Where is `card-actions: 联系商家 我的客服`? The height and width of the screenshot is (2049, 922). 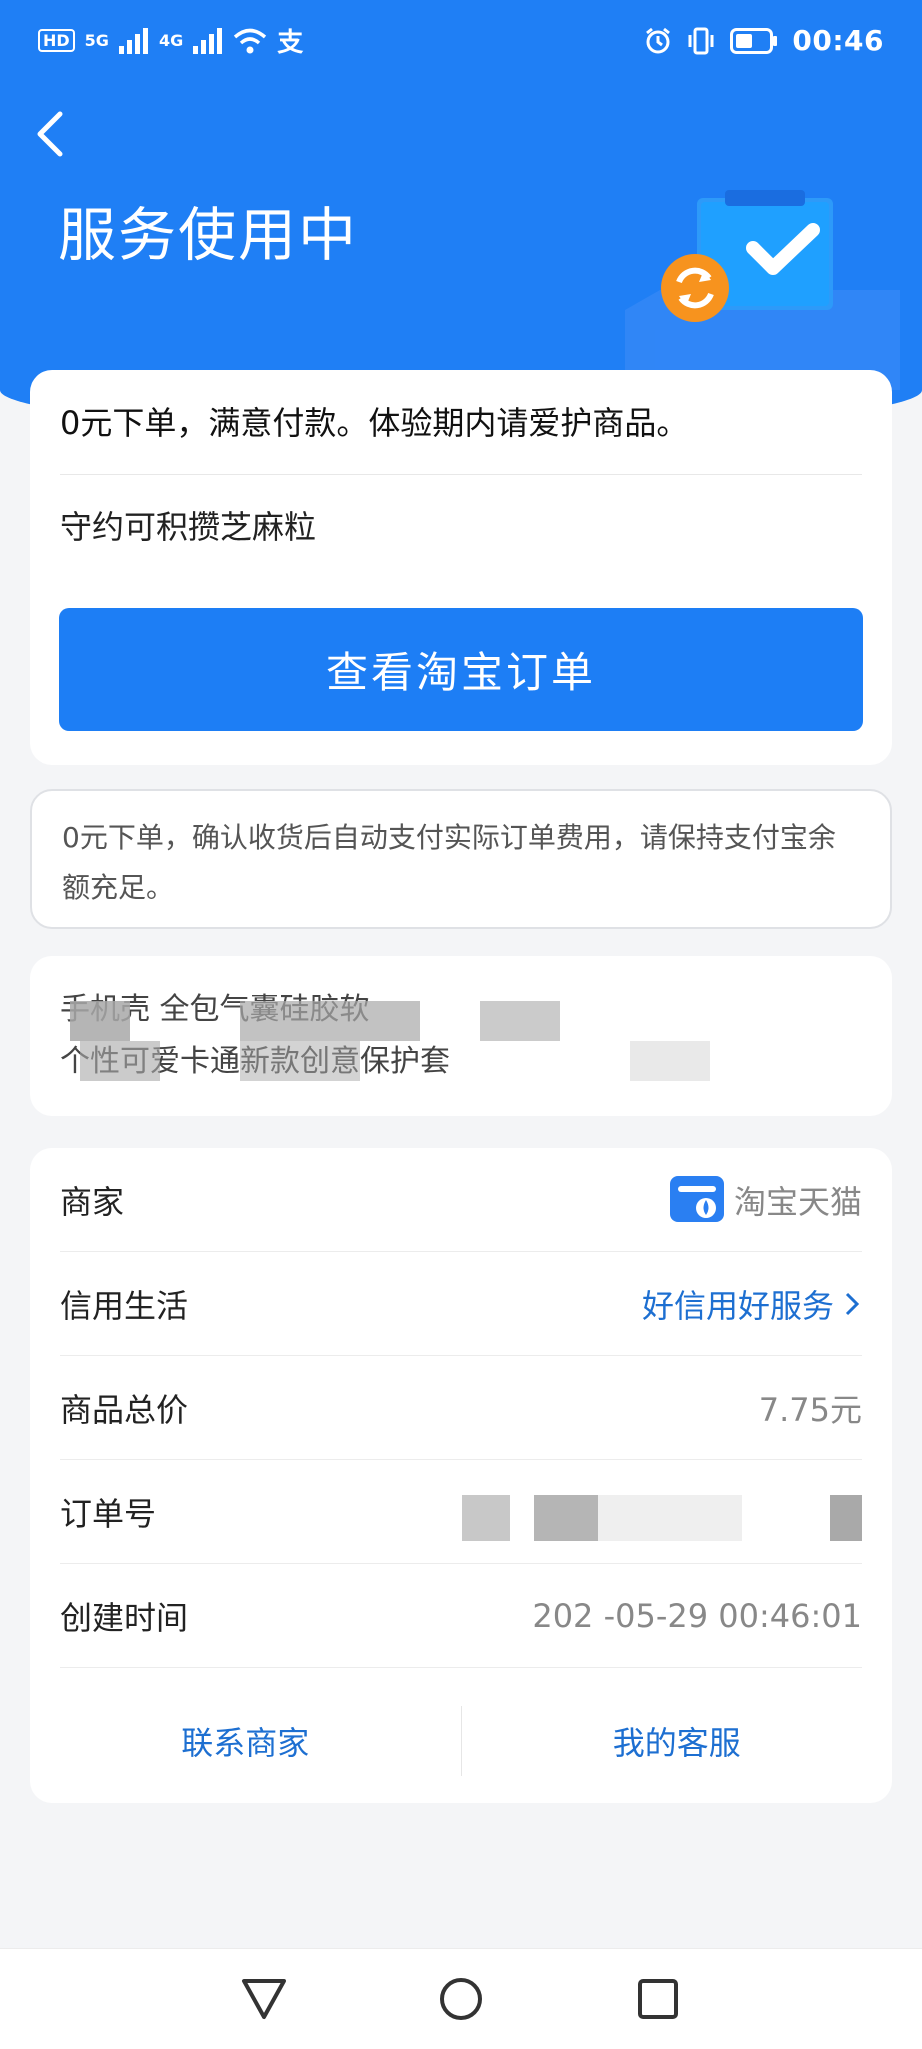
card-actions: 联系商家 我的客服 is located at coordinates (461, 1740).